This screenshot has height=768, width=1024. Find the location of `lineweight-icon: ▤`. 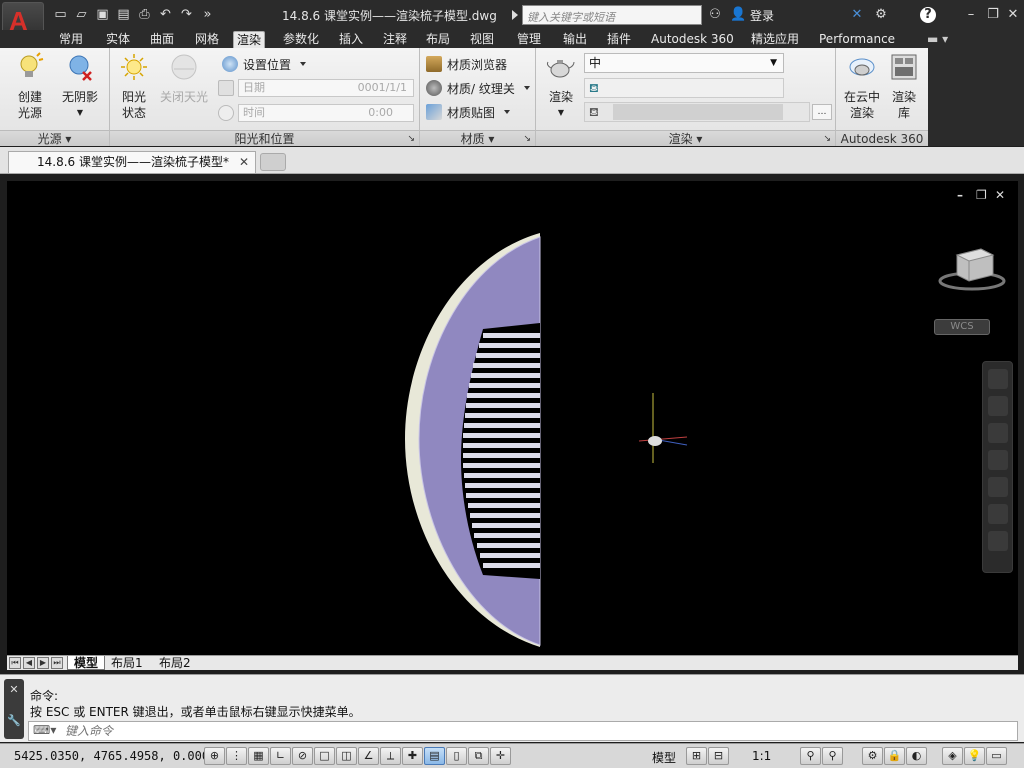

lineweight-icon: ▤ is located at coordinates (434, 756).